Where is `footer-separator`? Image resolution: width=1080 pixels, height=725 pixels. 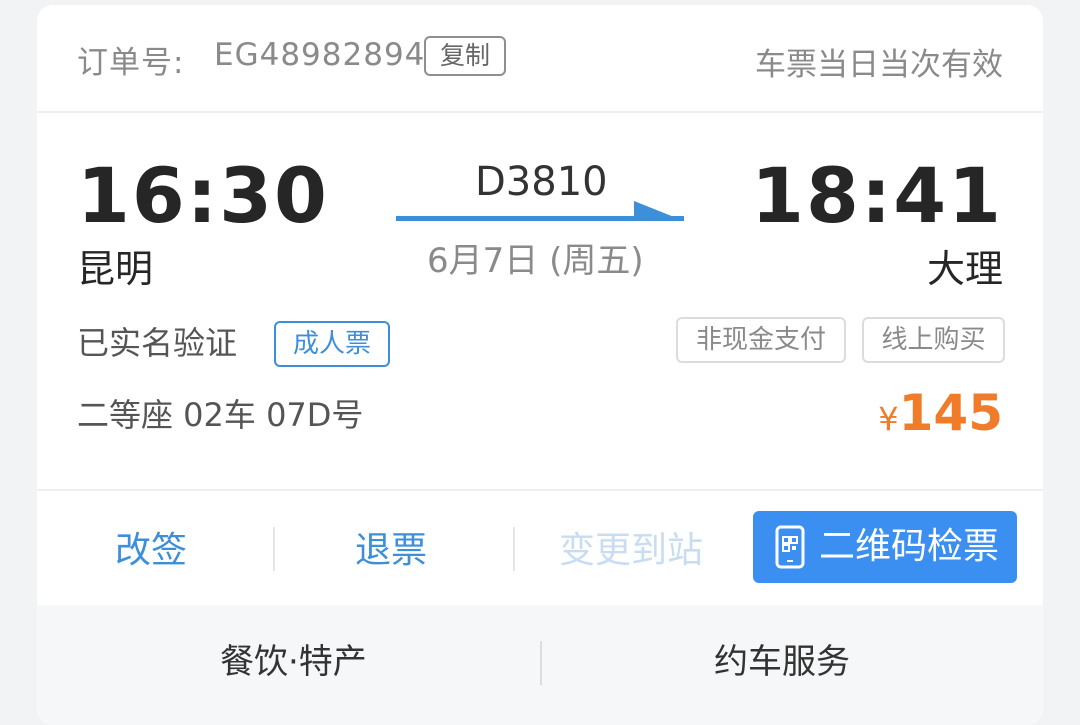 footer-separator is located at coordinates (541, 663).